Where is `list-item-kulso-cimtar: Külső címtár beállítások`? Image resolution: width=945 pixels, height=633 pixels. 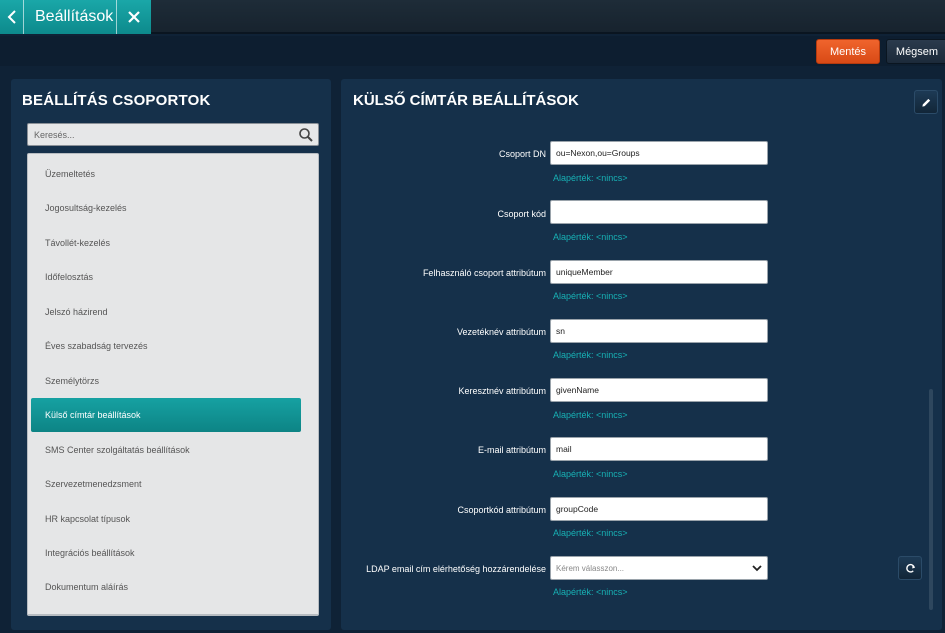
list-item-kulso-cimtar: Külső címtár beállítások is located at coordinates (166, 415).